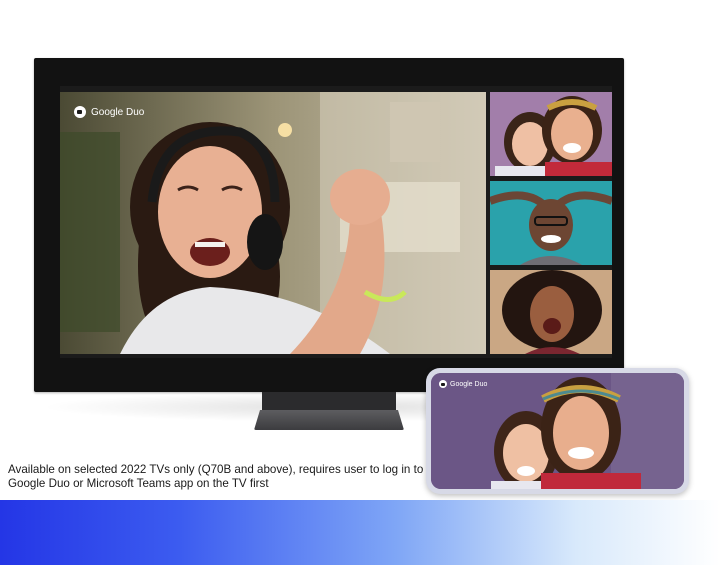 This screenshot has width=720, height=570. Describe the element at coordinates (469, 384) in the screenshot. I see `phone-duo-app-name: Google Duo` at that location.